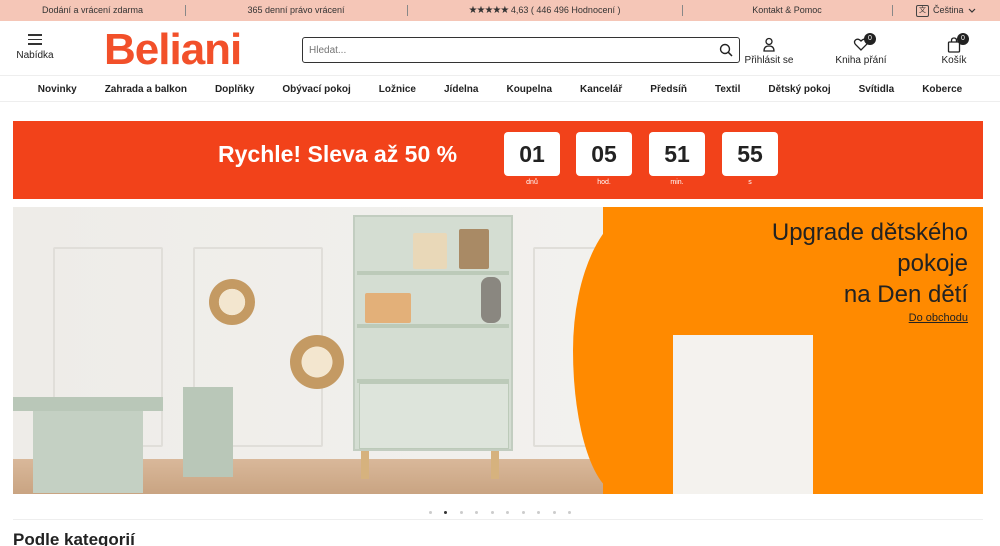  Describe the element at coordinates (905, 294) in the screenshot. I see `hero-title-line: na Den dětí` at that location.